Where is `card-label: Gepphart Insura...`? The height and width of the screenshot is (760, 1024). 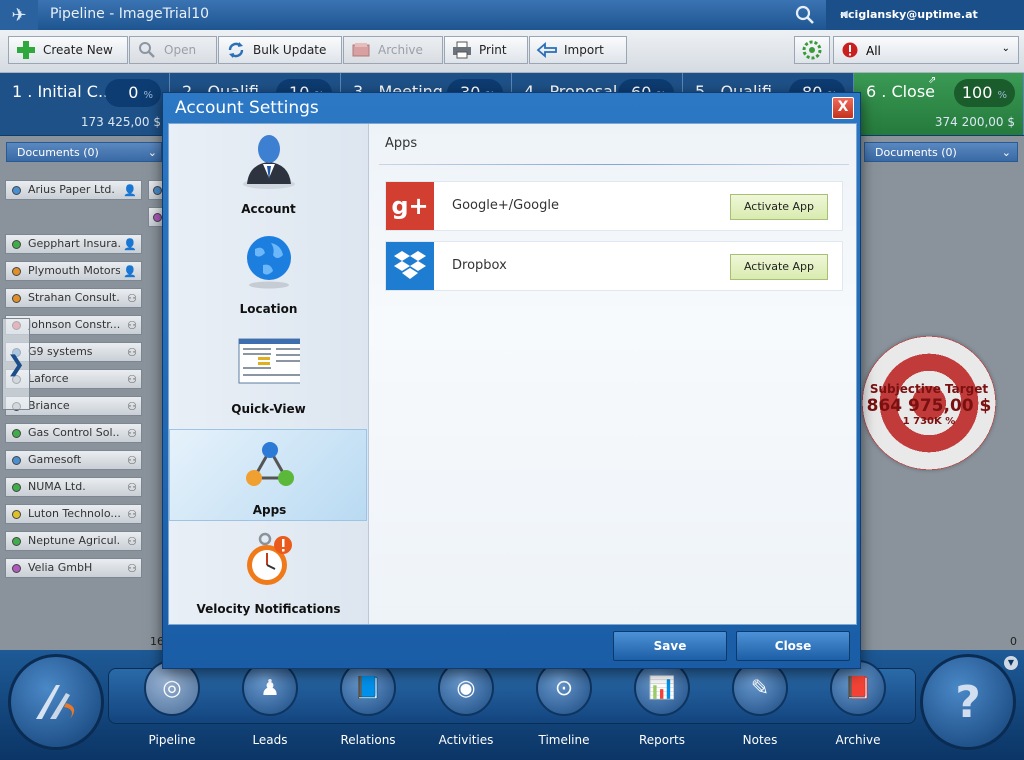
card-label: Gepphart Insura... is located at coordinates (74, 243).